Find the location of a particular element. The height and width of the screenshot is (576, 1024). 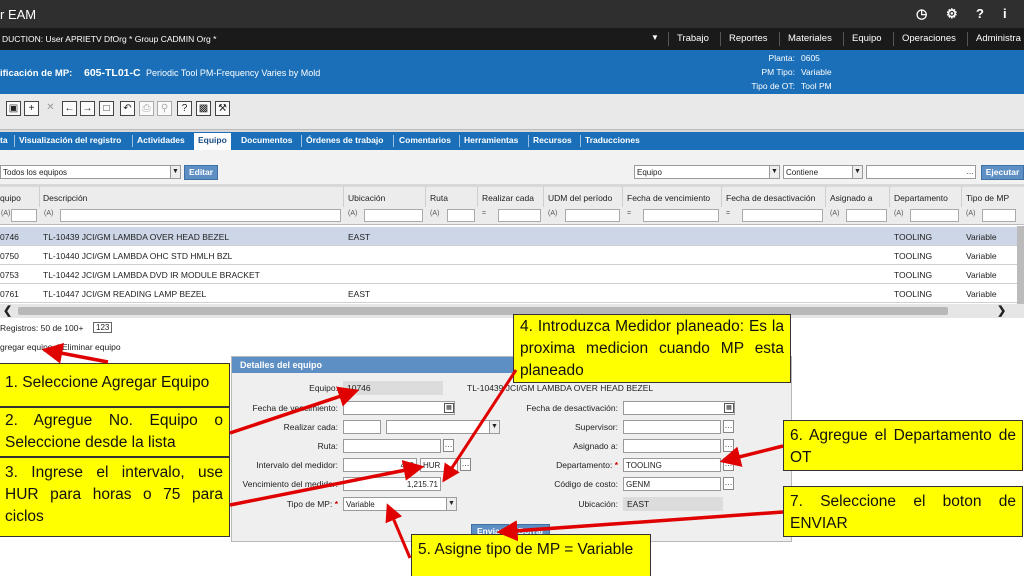

tab-ordenes: Órdenes de trabajo is located at coordinates (344, 142).